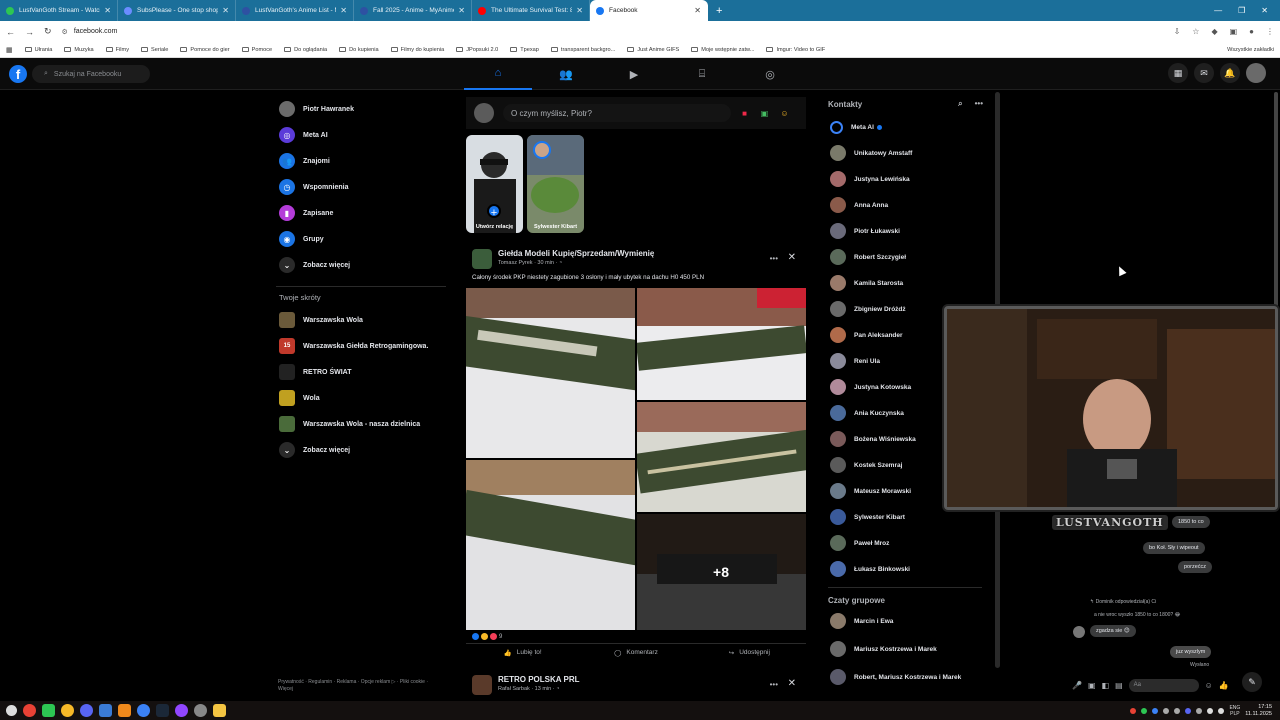  Describe the element at coordinates (908, 205) in the screenshot. I see `contact-item: Anna Anna` at that location.